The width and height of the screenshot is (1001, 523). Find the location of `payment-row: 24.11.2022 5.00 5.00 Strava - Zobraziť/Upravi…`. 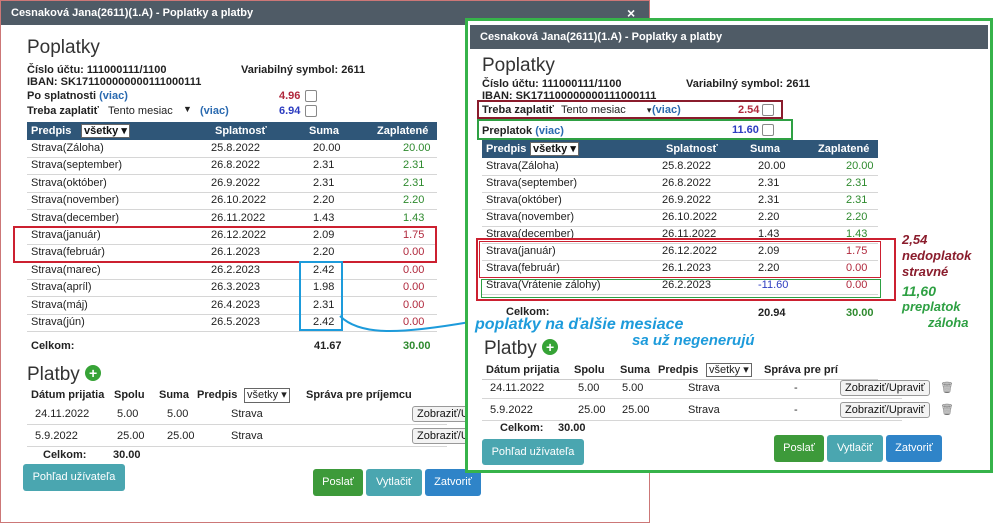

payment-row: 24.11.2022 5.00 5.00 Strava - Zobraziť/Upravi… is located at coordinates (718, 388).